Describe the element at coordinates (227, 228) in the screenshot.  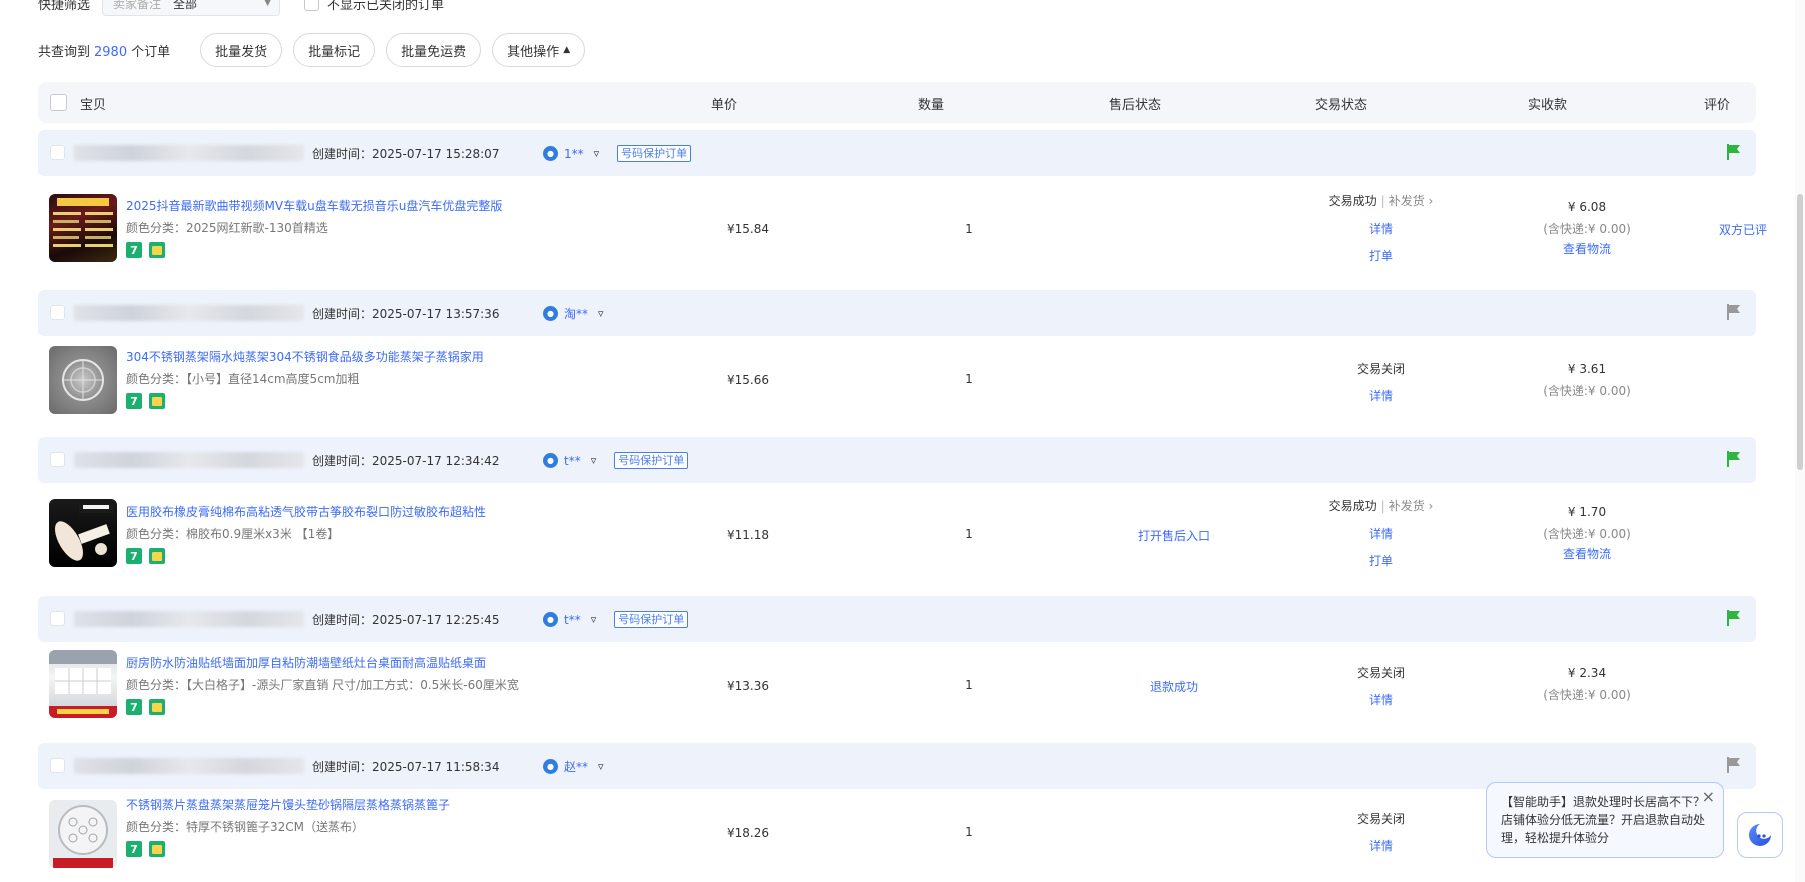
I see `product-sku: 颜色分类：2025网红新歌-130首精选` at that location.